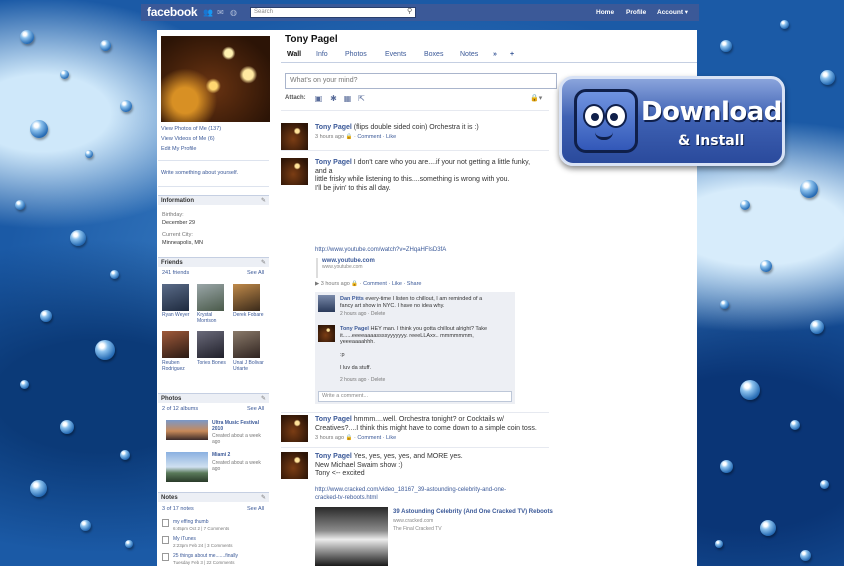  What do you see at coordinates (294, 54) in the screenshot?
I see `tab-wall: Wall` at bounding box center [294, 54].